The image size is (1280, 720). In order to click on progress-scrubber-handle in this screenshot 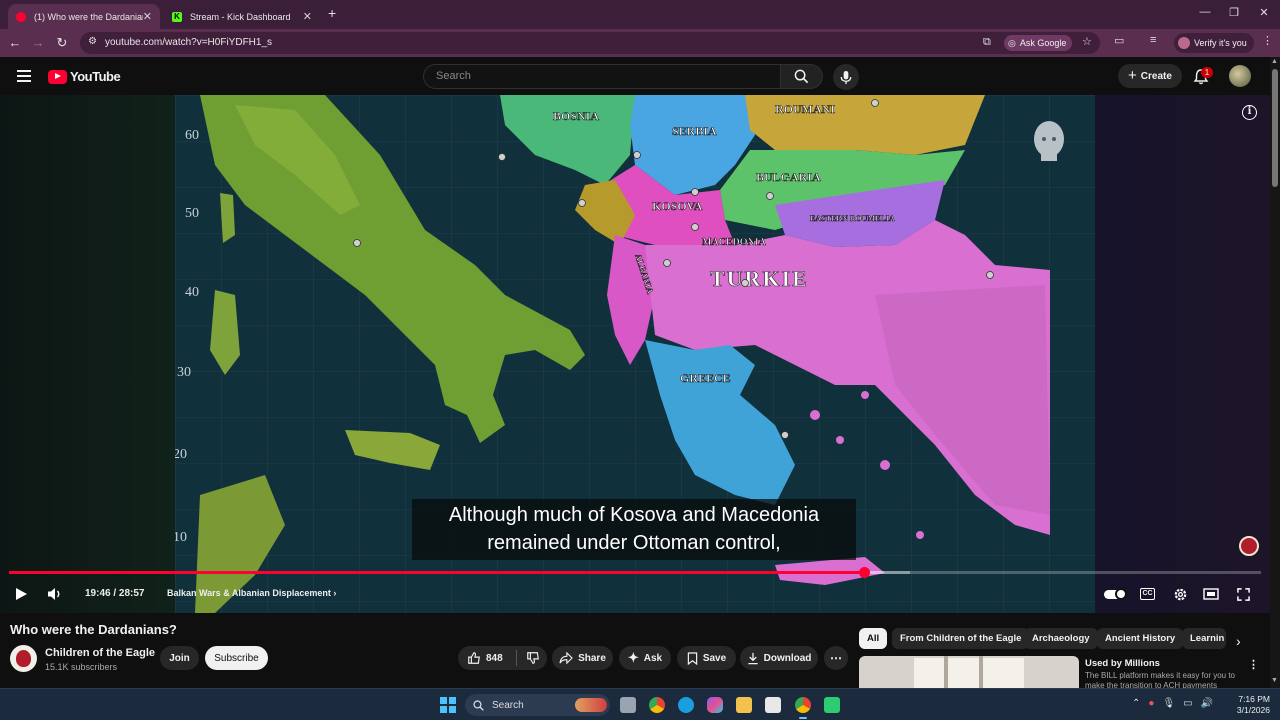, I will do `click(864, 572)`.